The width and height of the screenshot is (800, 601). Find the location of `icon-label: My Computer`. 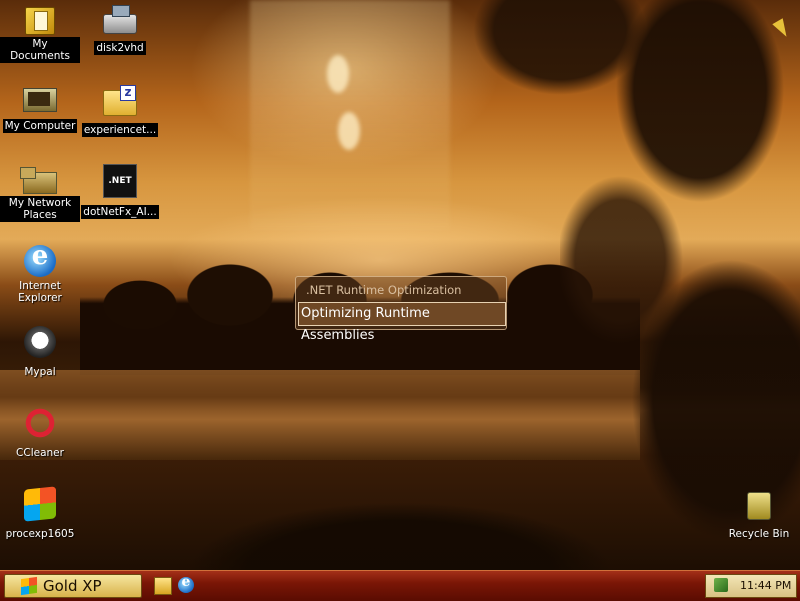

icon-label: My Computer is located at coordinates (40, 126).